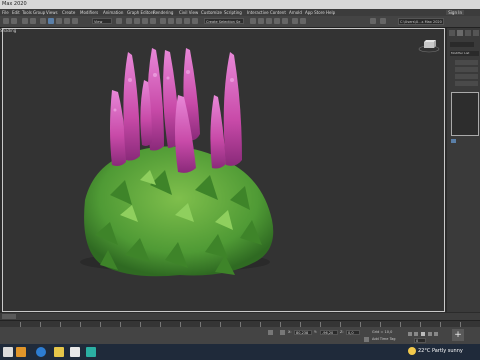 The width and height of the screenshot is (480, 360). Describe the element at coordinates (463, 170) in the screenshot. I see `command-panel: Modifier List` at that location.